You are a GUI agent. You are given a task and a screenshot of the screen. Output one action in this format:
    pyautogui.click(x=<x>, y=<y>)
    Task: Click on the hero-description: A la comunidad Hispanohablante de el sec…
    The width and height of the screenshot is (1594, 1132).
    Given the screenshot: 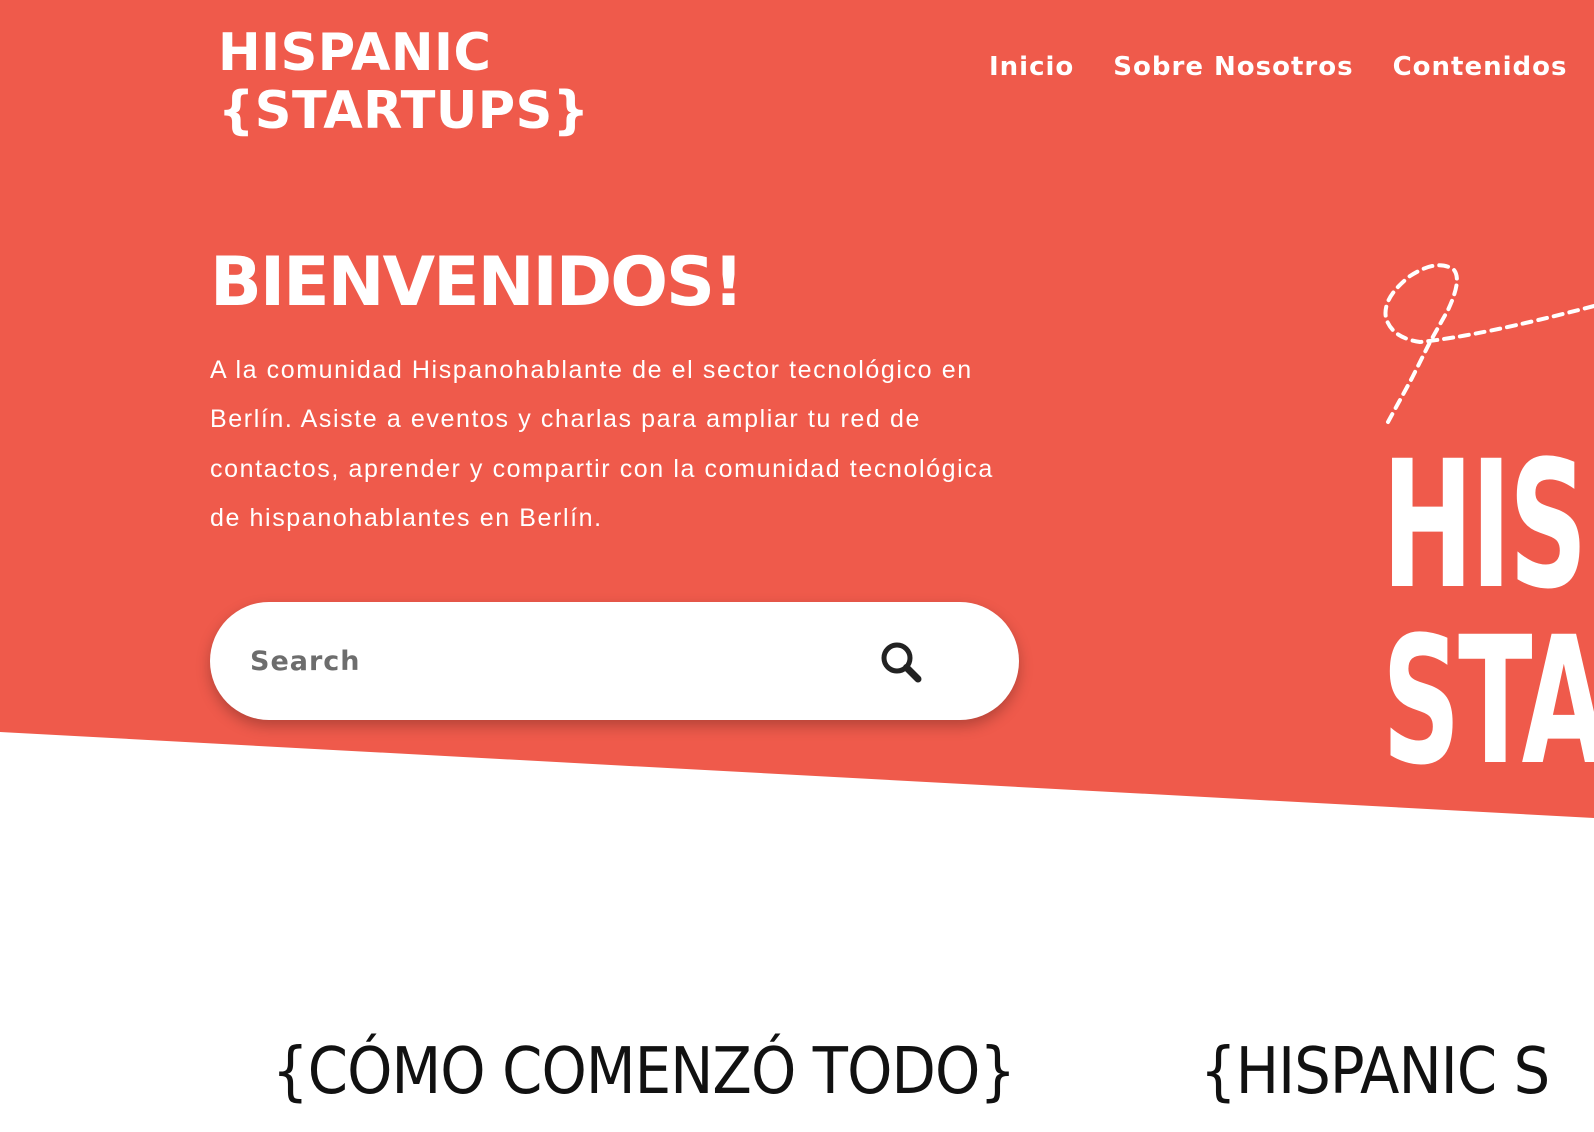 What is the action you would take?
    pyautogui.click(x=602, y=444)
    